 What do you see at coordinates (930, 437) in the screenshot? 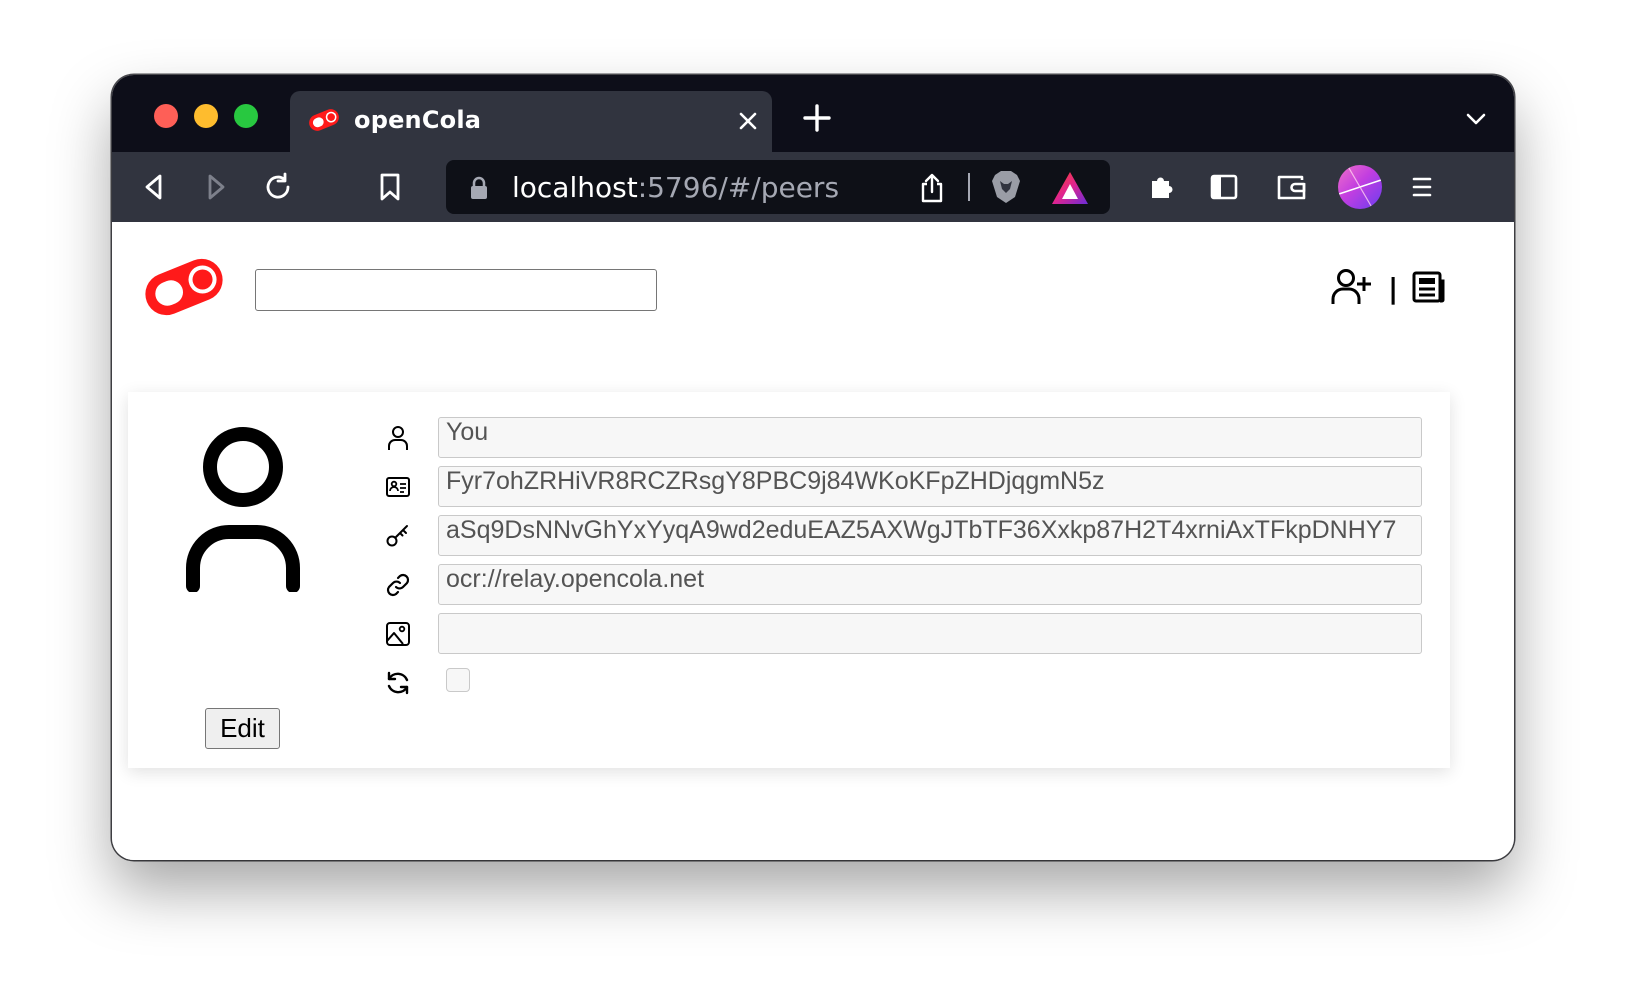
I see `name-field: You` at bounding box center [930, 437].